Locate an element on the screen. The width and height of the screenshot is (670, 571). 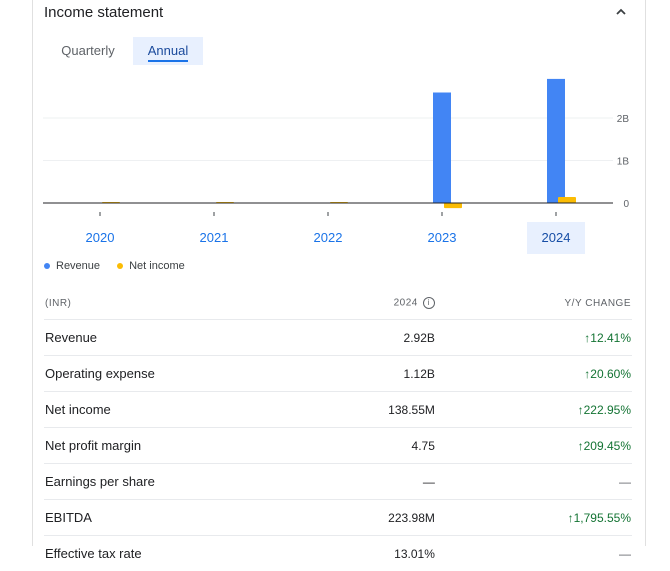
year-button-2023: 2023 is located at coordinates (442, 238).